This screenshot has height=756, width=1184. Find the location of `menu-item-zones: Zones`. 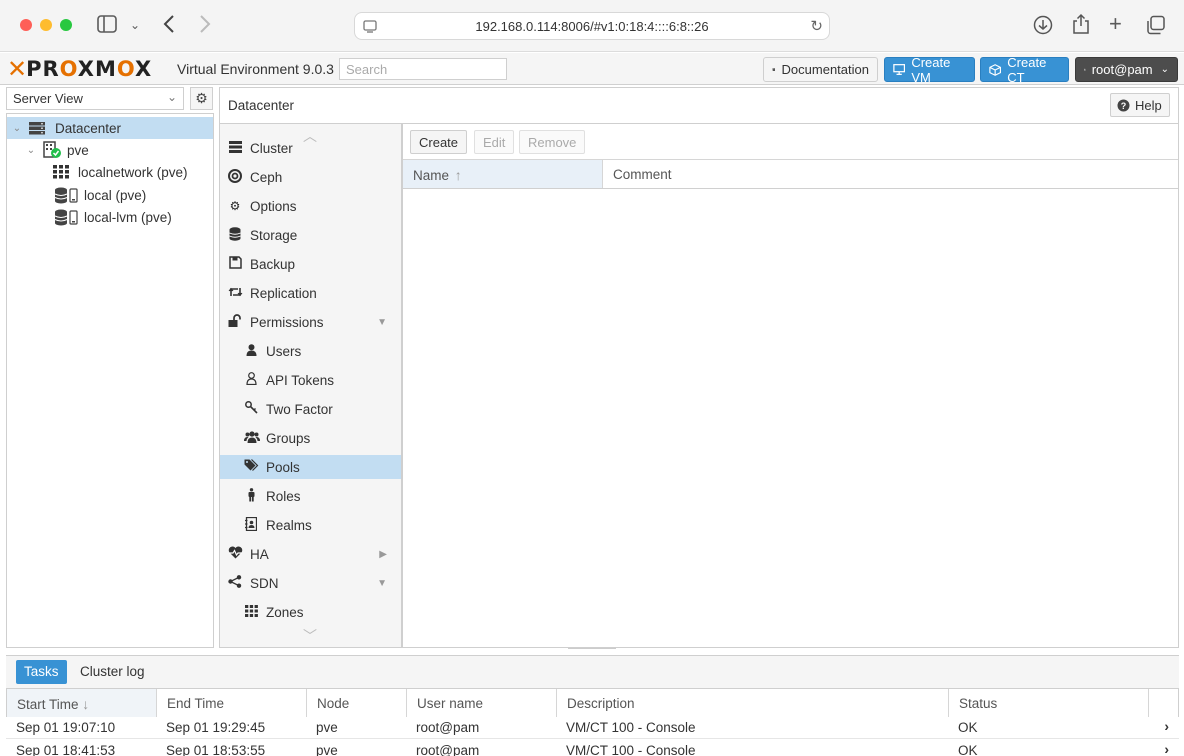

menu-item-zones: Zones is located at coordinates (310, 612).